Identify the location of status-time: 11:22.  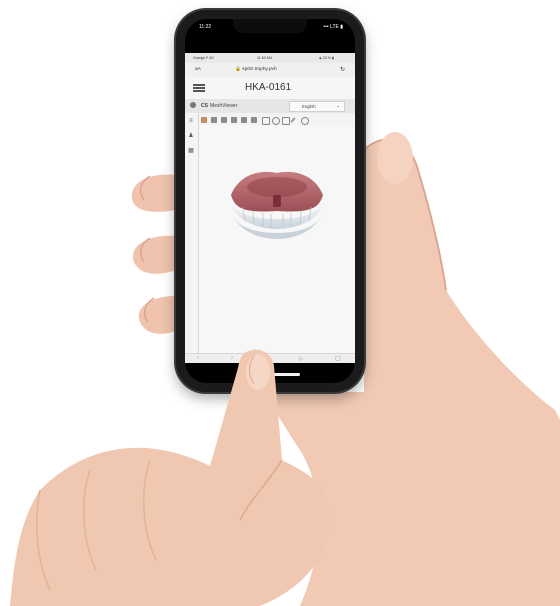
(205, 27).